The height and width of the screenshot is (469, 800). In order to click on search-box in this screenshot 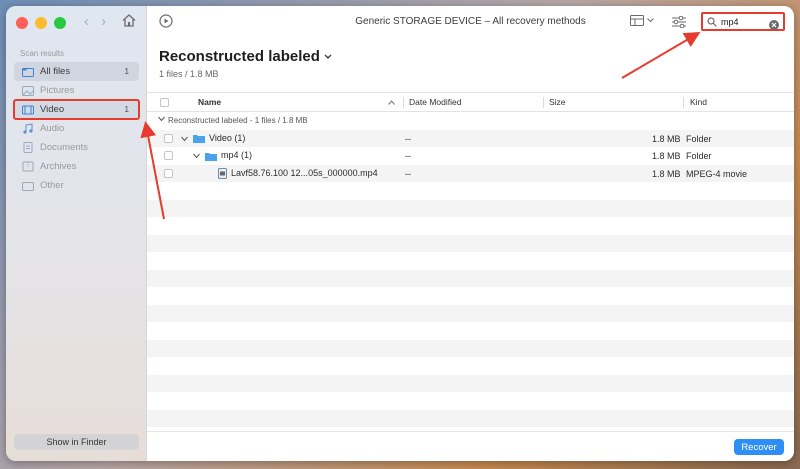, I will do `click(743, 21)`.